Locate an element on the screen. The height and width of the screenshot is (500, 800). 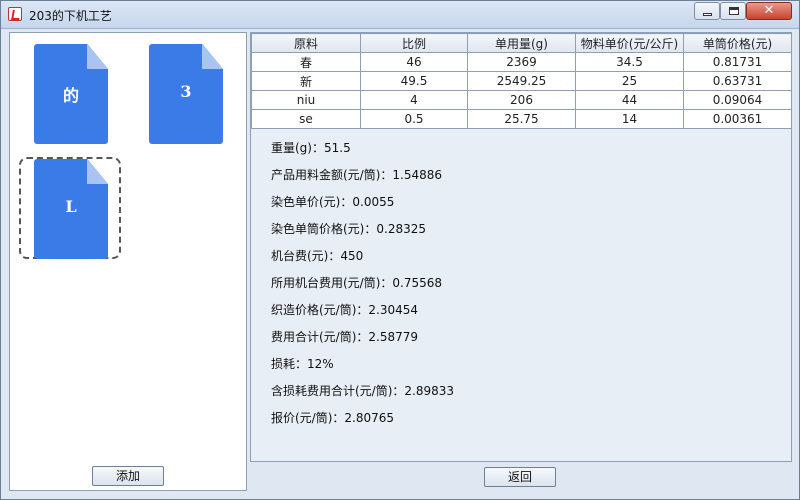
table-cell: 206 is located at coordinates (521, 100).